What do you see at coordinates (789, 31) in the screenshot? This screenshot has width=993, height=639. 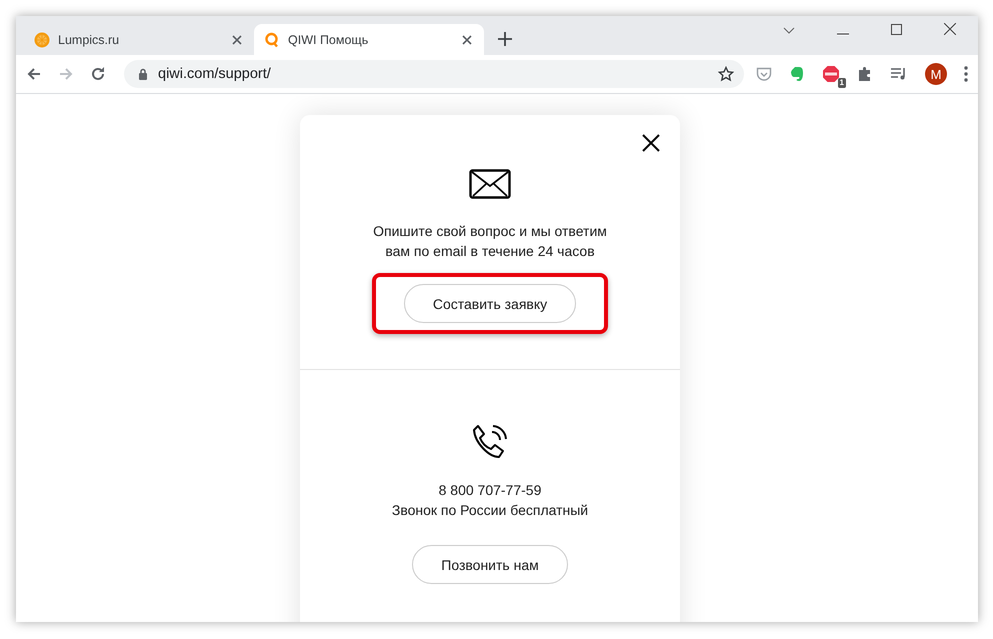 I see `tab-search-icon` at bounding box center [789, 31].